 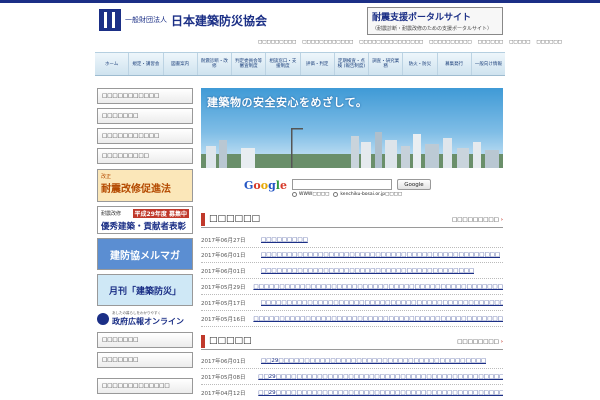 I want to click on nav-publications: 募集発行, so click(x=455, y=64).